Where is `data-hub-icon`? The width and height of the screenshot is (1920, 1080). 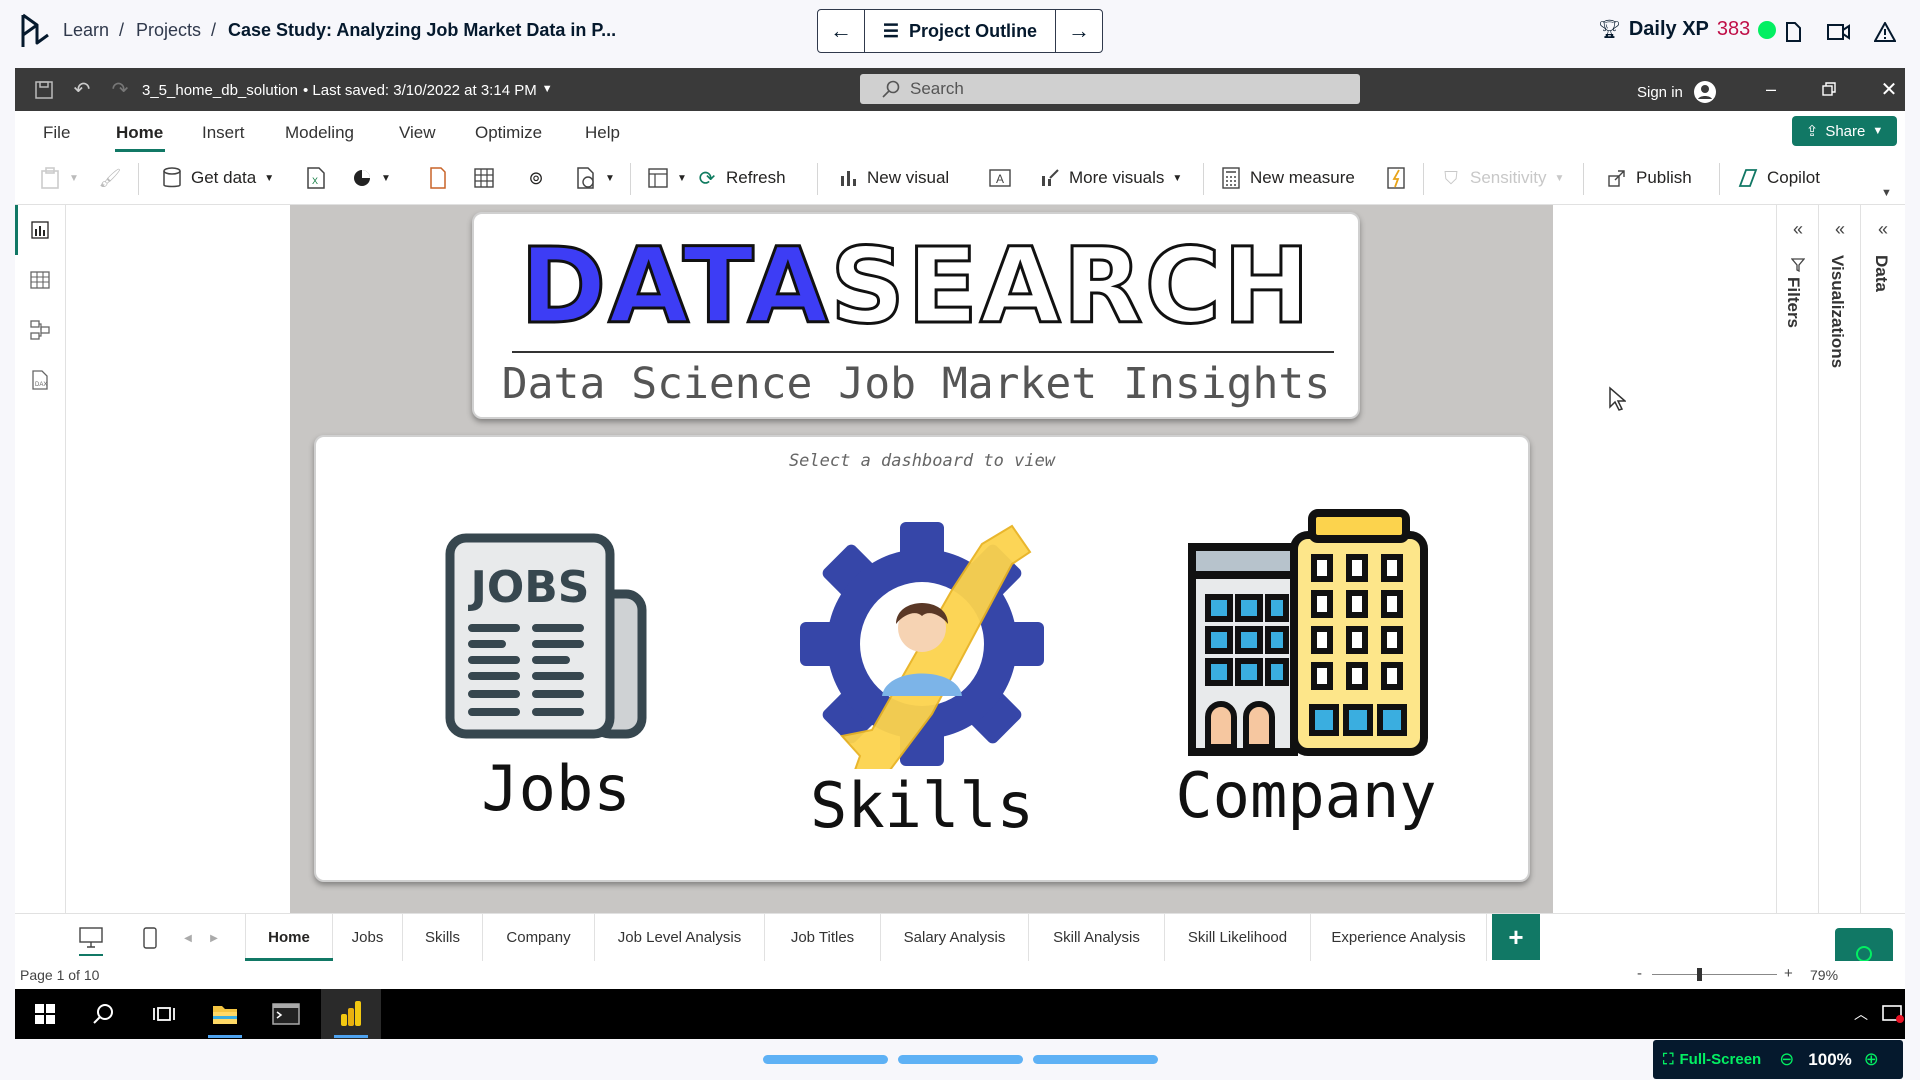
data-hub-icon is located at coordinates (362, 178).